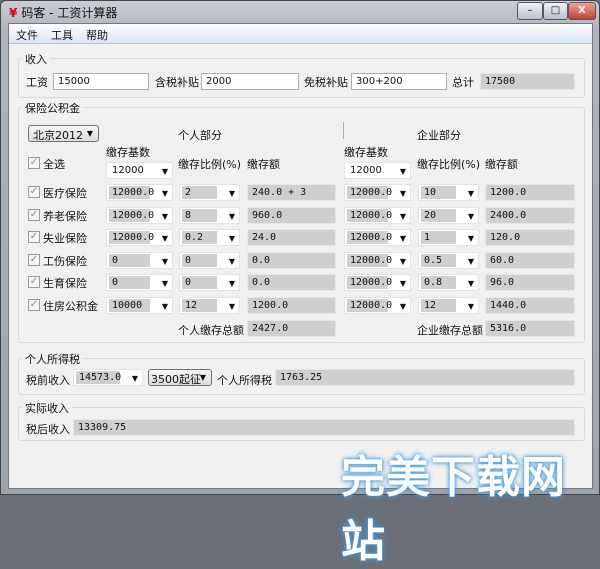 This screenshot has height=569, width=600. What do you see at coordinates (448, 238) in the screenshot?
I see `company-ratio-select: 1 ▼` at bounding box center [448, 238].